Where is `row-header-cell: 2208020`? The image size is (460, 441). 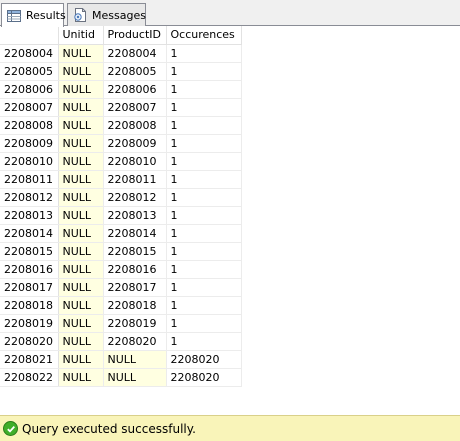
row-header-cell: 2208020 is located at coordinates (29, 341).